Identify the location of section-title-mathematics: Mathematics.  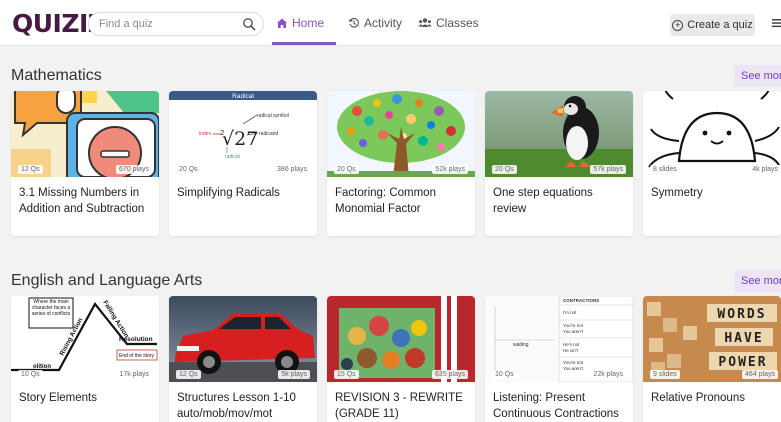
(56, 75).